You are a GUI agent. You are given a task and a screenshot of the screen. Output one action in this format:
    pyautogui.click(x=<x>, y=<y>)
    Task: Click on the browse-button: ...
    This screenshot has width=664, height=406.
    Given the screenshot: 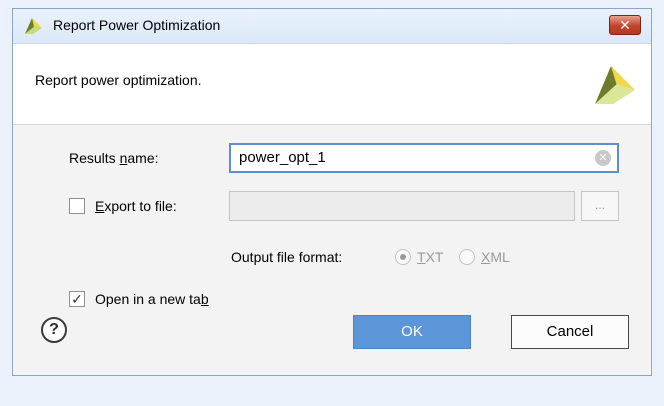 What is the action you would take?
    pyautogui.click(x=600, y=206)
    